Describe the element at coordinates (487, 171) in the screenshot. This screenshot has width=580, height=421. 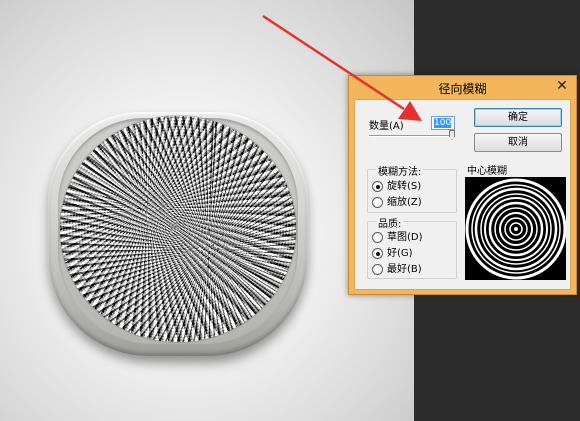
I see `center-label: 中心模糊` at that location.